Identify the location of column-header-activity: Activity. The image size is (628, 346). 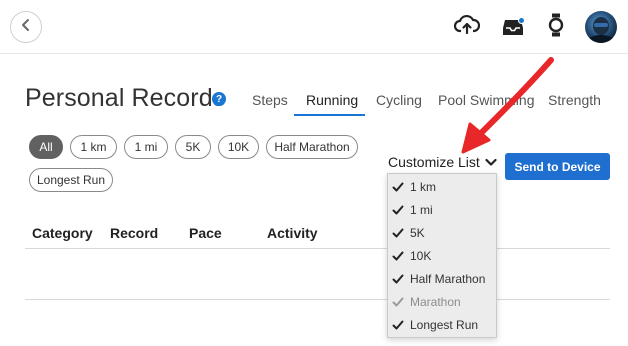
(292, 233).